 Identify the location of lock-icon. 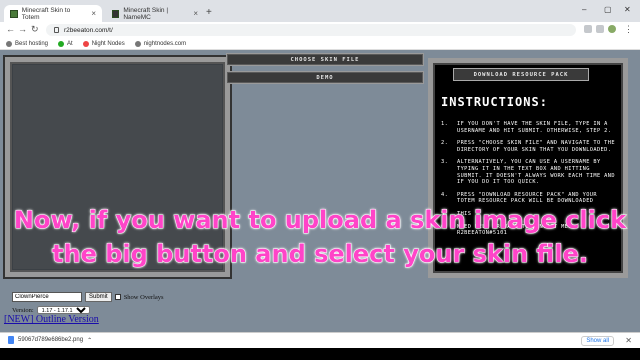
(56, 30).